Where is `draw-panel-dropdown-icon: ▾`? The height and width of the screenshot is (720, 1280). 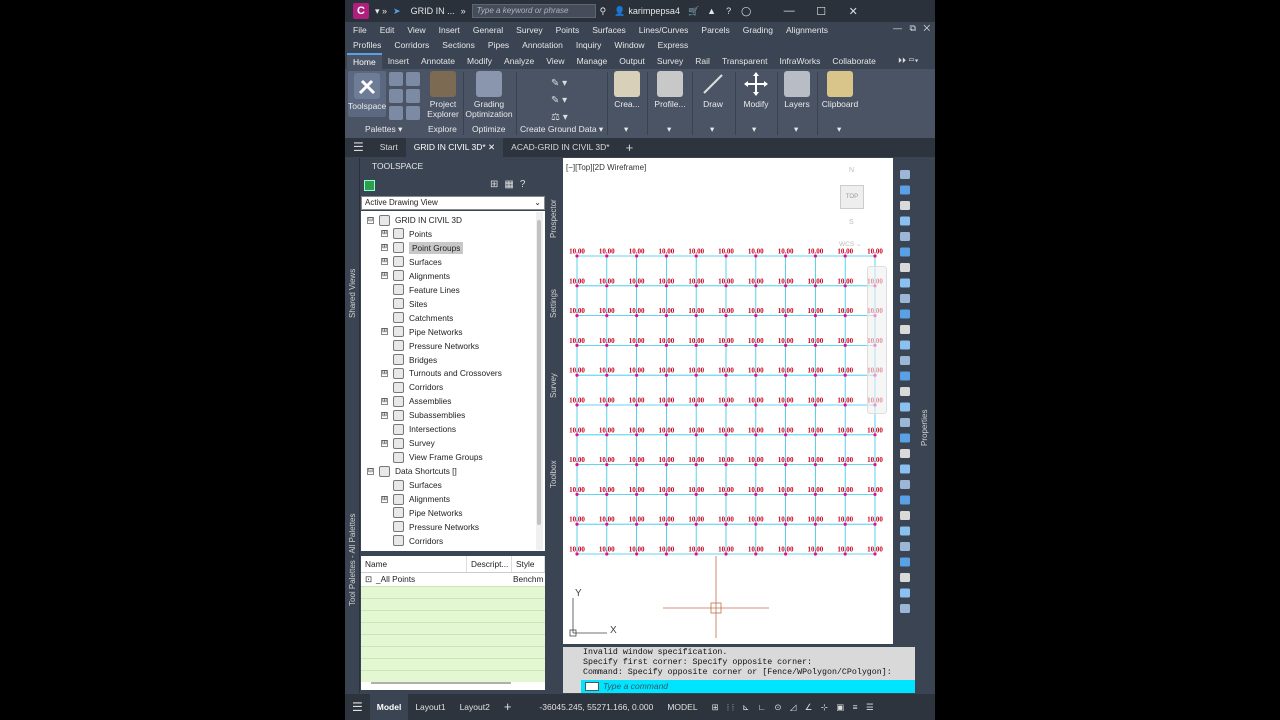
draw-panel-dropdown-icon: ▾ is located at coordinates (712, 129).